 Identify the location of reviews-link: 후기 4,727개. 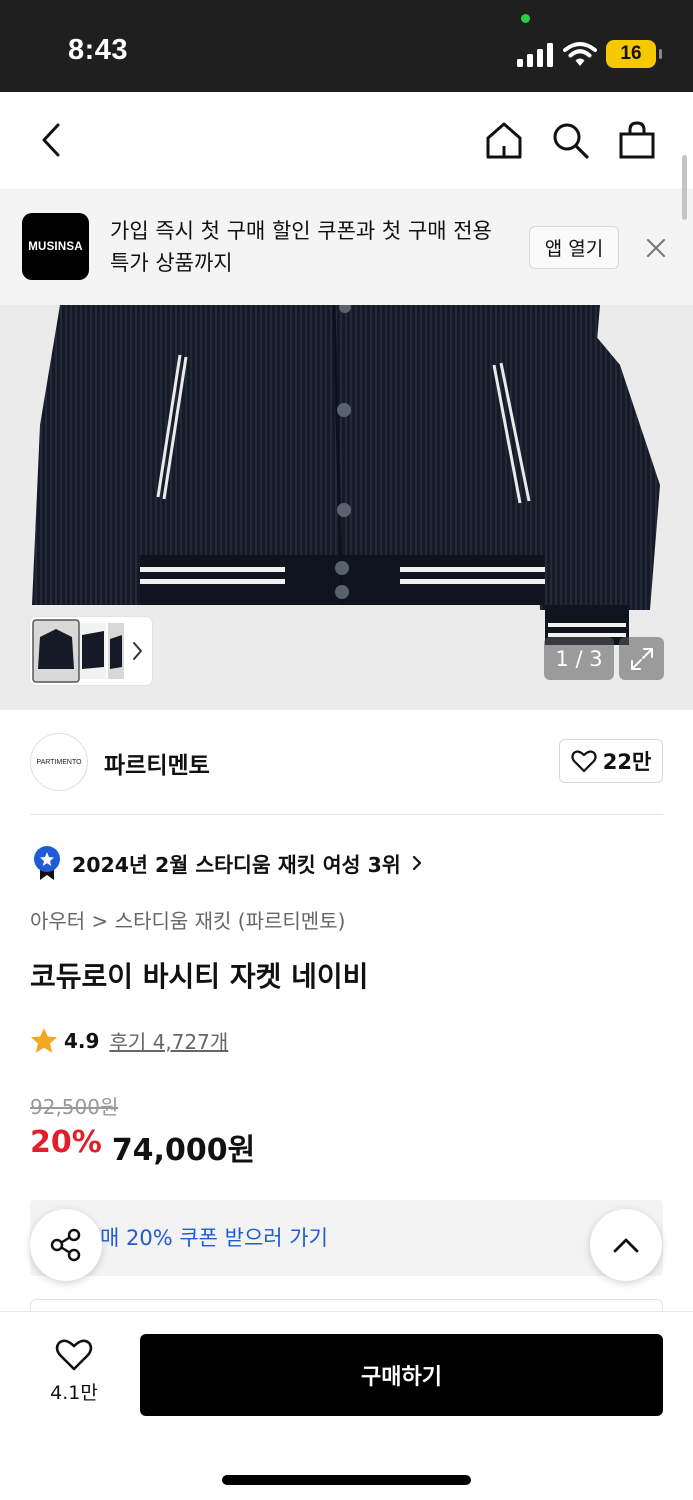
(168, 1040).